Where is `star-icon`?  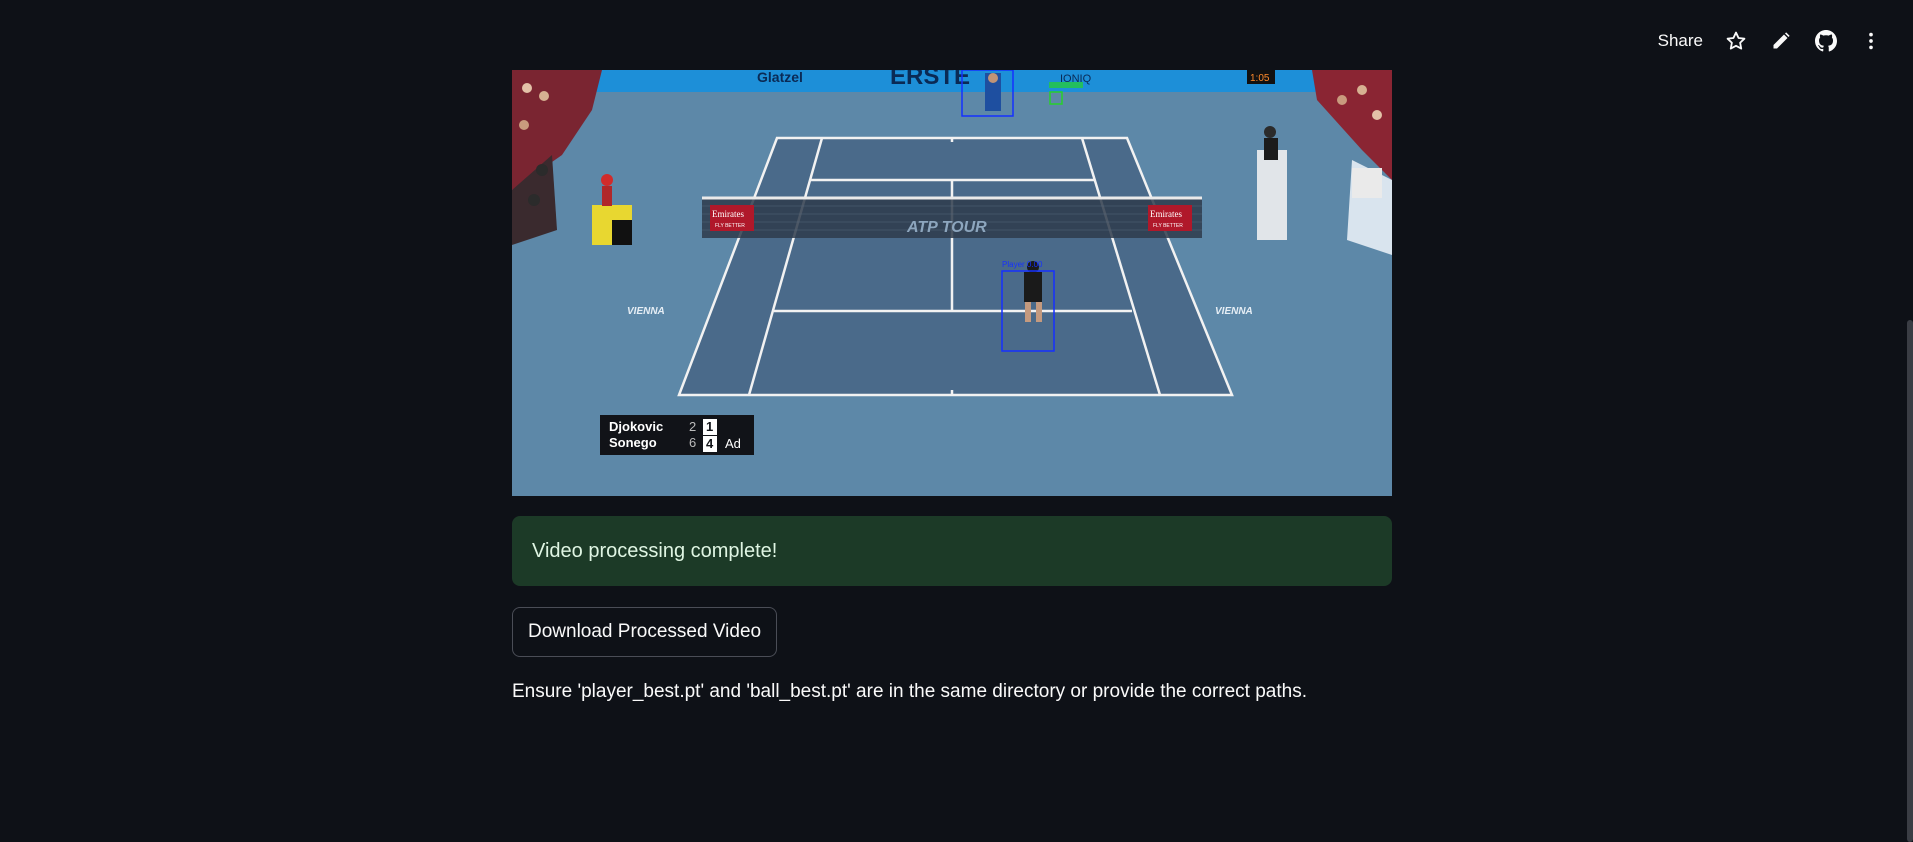
star-icon is located at coordinates (1735, 40).